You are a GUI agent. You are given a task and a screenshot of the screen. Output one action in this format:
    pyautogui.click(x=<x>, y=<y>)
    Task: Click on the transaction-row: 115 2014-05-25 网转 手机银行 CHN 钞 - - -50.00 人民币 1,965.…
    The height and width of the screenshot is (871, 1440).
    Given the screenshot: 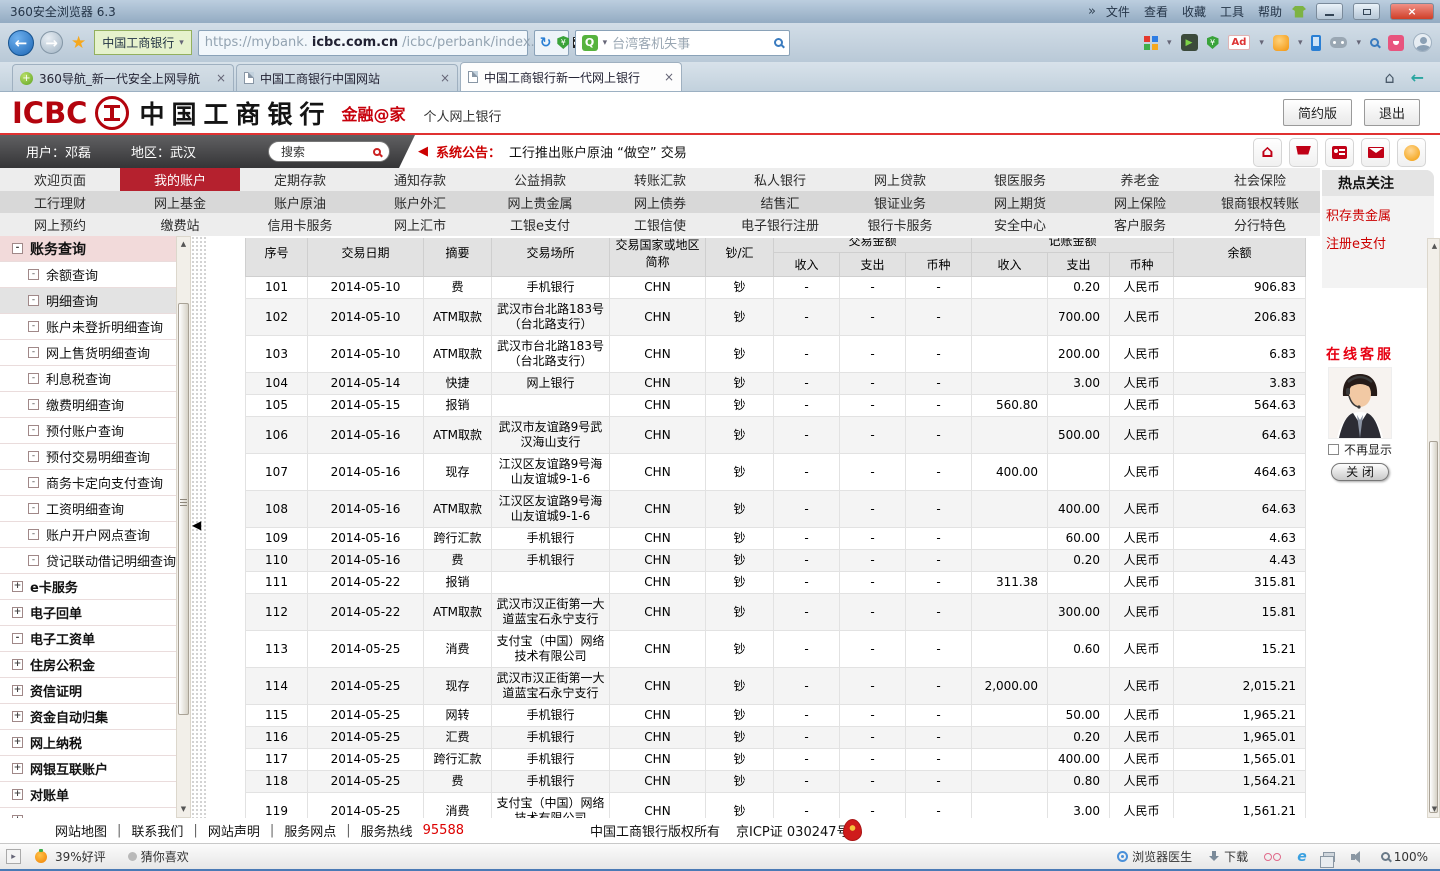 What is the action you would take?
    pyautogui.click(x=775, y=715)
    